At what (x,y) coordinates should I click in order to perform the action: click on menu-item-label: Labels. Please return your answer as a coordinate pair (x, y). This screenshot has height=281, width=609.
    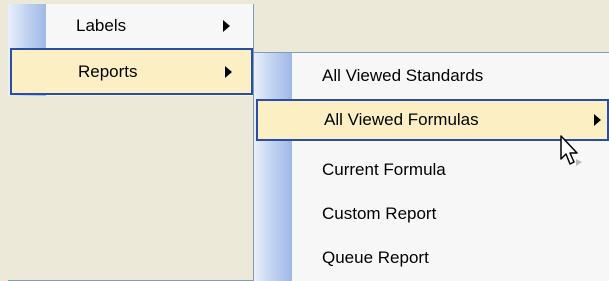
    Looking at the image, I should click on (101, 25).